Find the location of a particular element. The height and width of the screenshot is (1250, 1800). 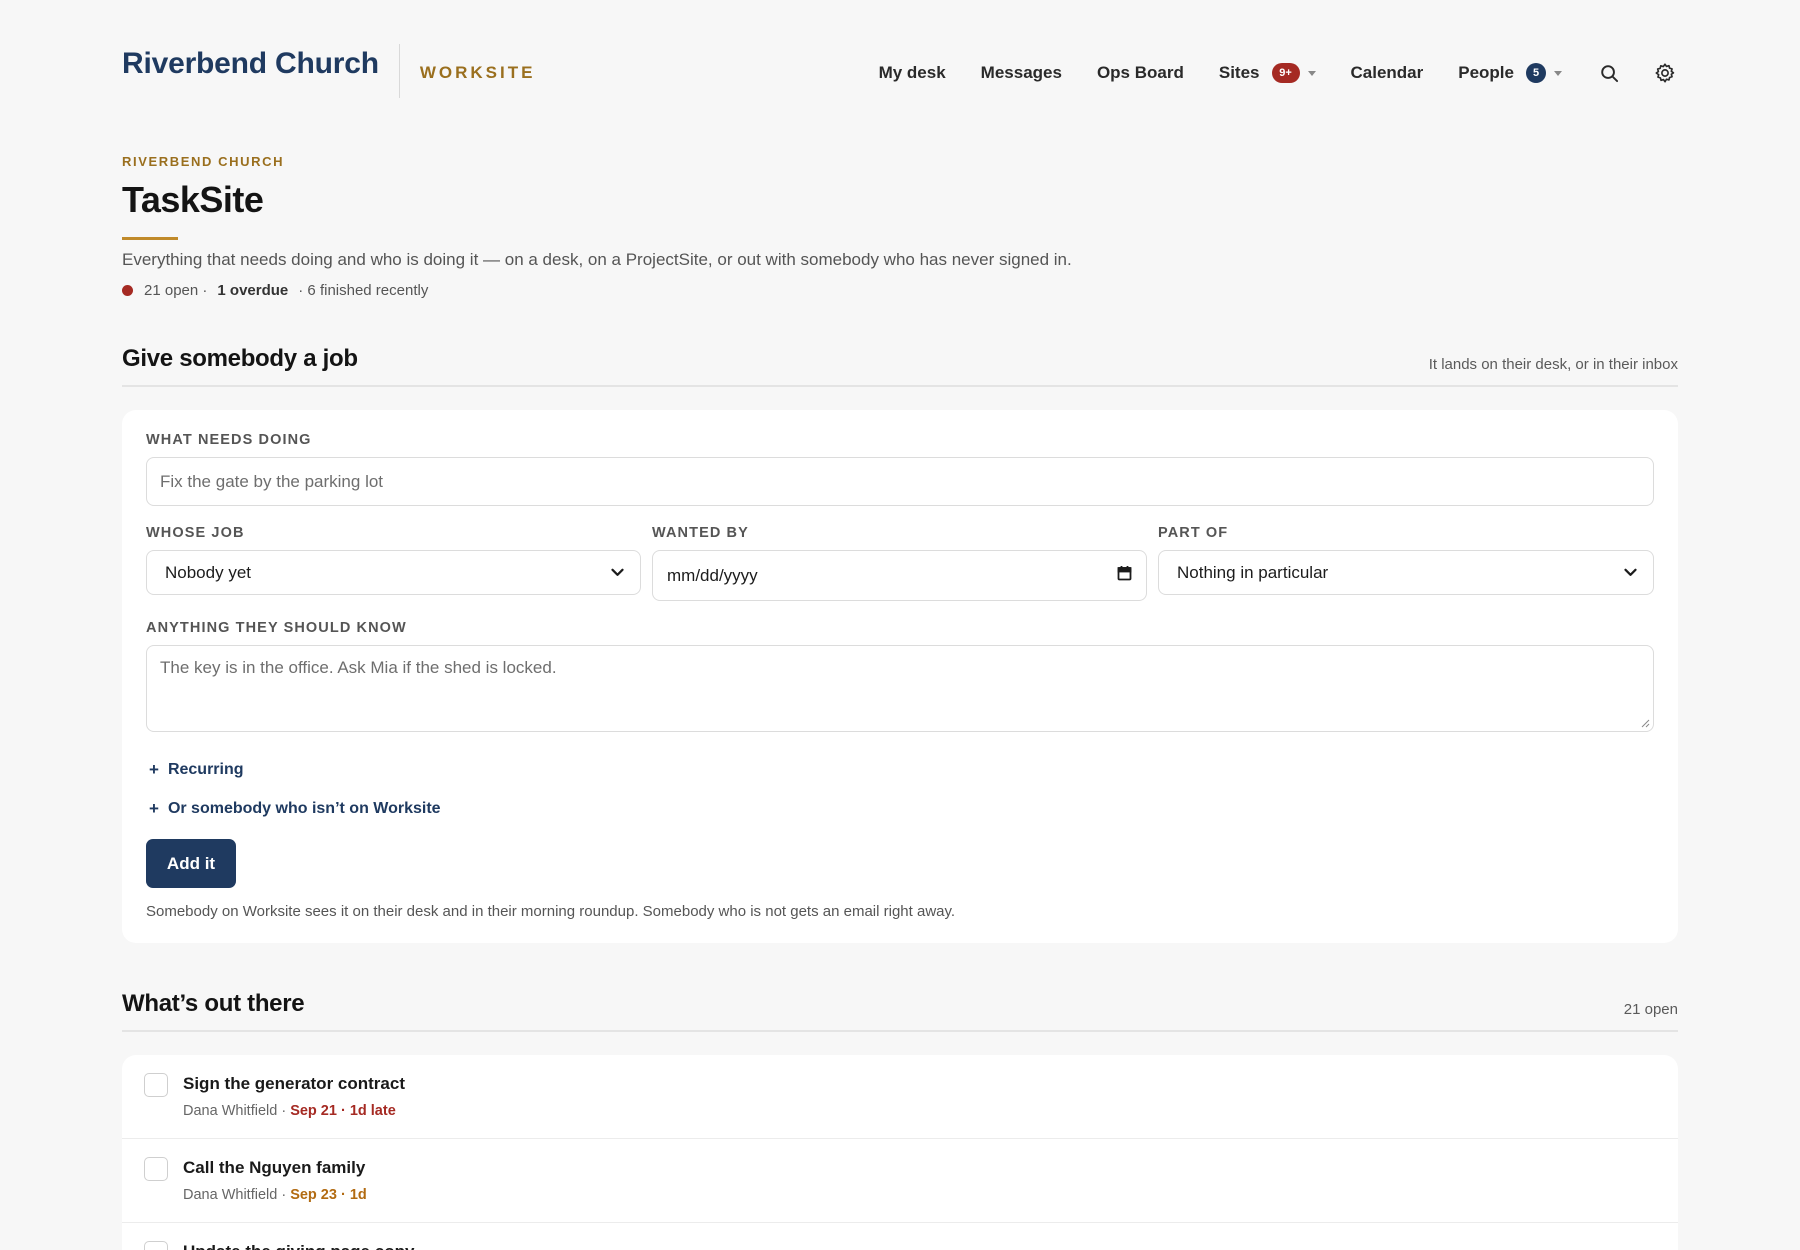

add-task-button: Add it is located at coordinates (191, 863).